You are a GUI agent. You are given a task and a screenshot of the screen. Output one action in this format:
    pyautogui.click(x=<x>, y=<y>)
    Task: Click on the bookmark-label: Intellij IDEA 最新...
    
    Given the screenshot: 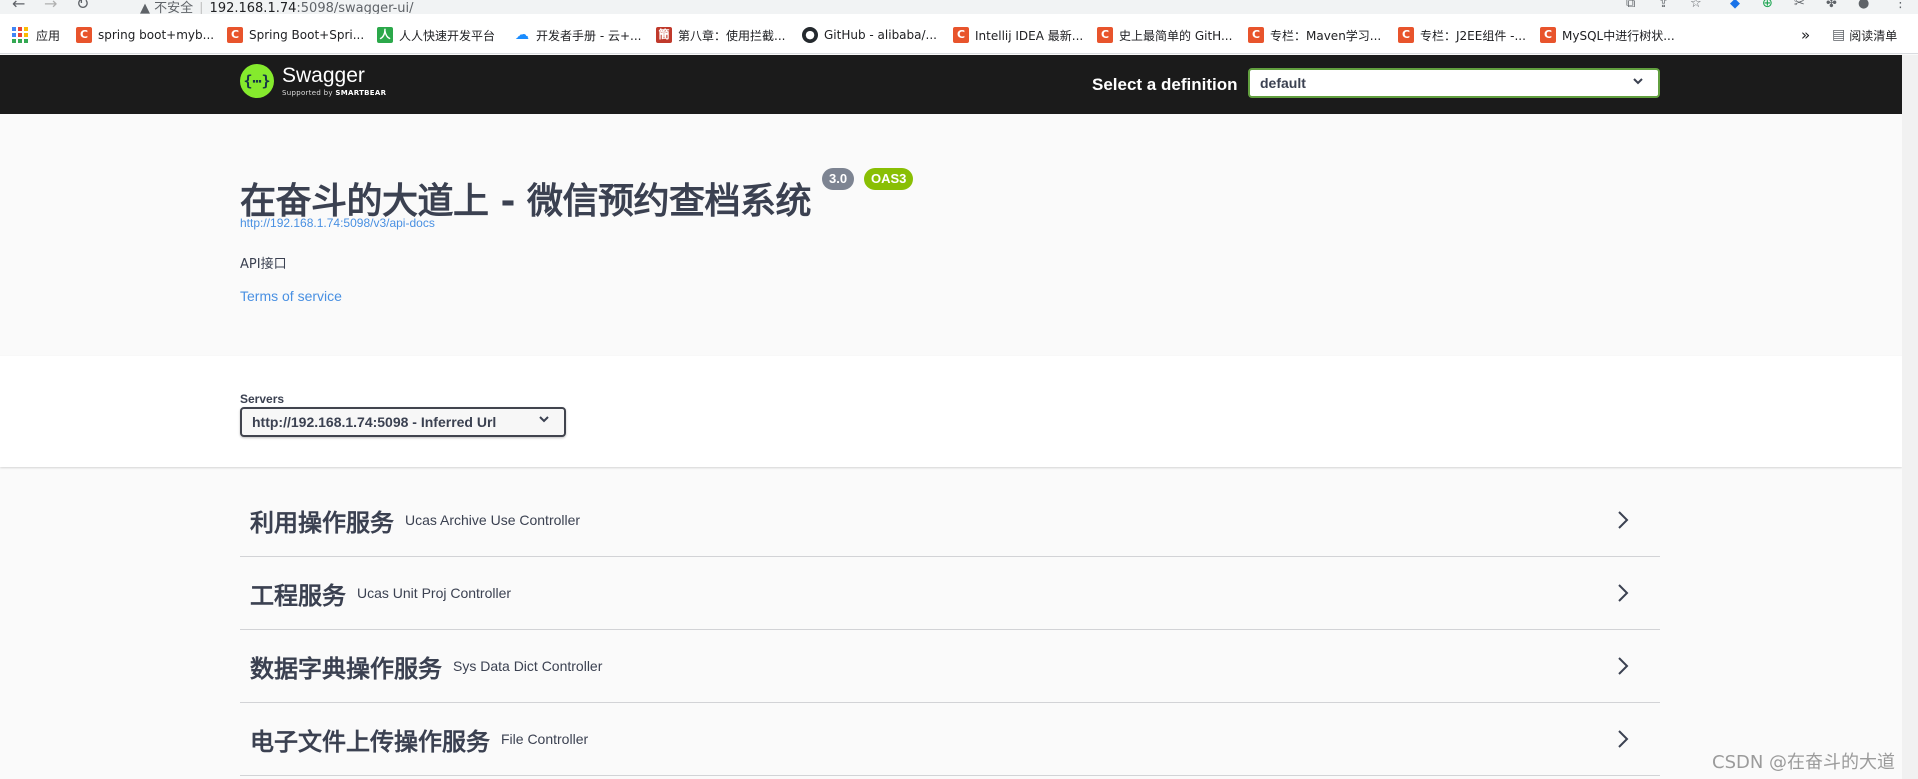 What is the action you would take?
    pyautogui.click(x=1029, y=35)
    